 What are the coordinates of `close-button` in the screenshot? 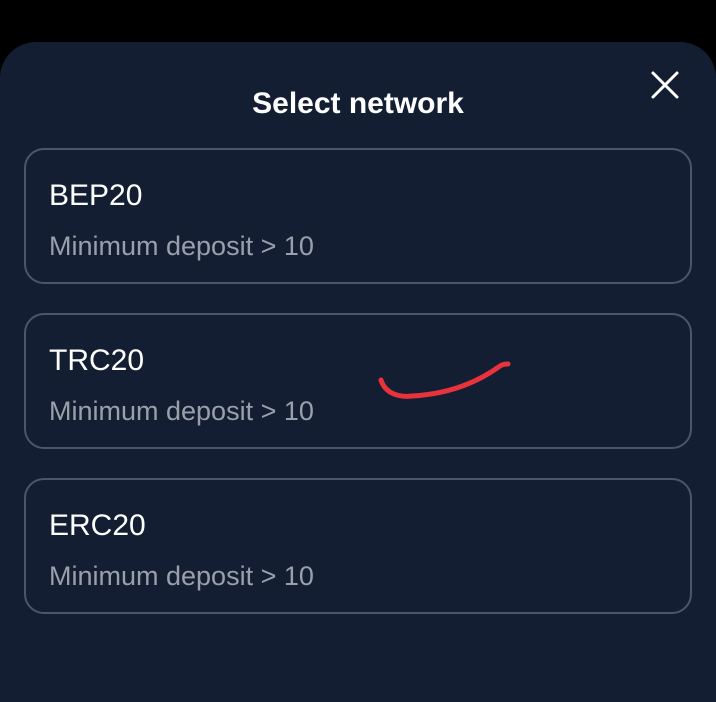 It's located at (665, 85).